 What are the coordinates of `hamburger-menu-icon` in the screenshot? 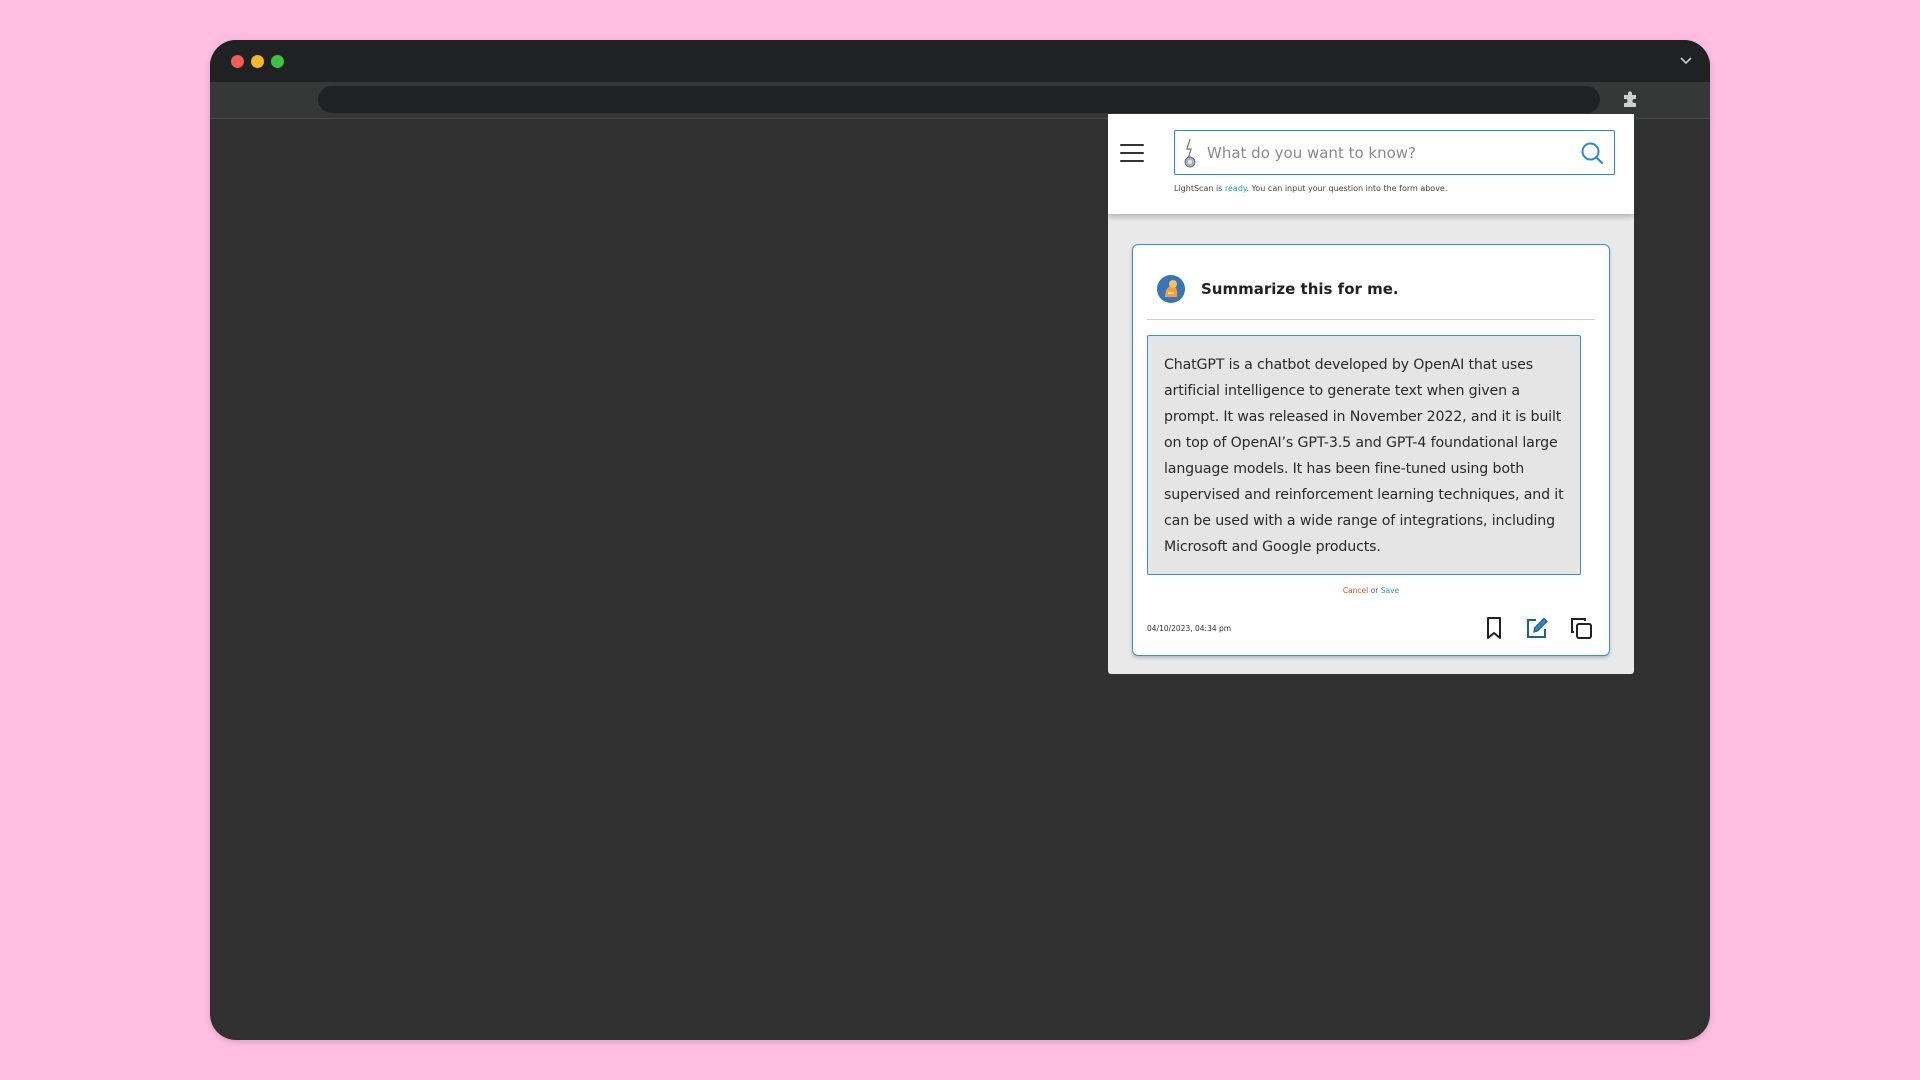 It's located at (1132, 154).